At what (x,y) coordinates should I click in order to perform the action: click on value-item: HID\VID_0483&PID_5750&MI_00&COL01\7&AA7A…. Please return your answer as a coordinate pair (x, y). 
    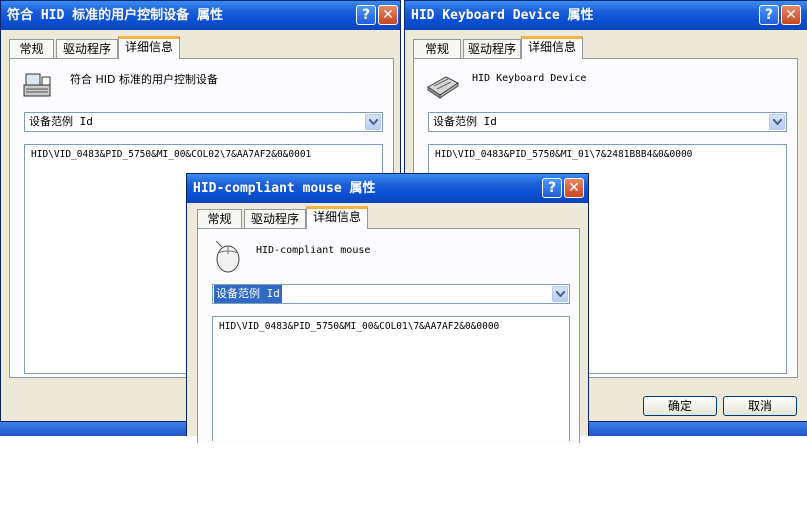
    Looking at the image, I should click on (359, 326).